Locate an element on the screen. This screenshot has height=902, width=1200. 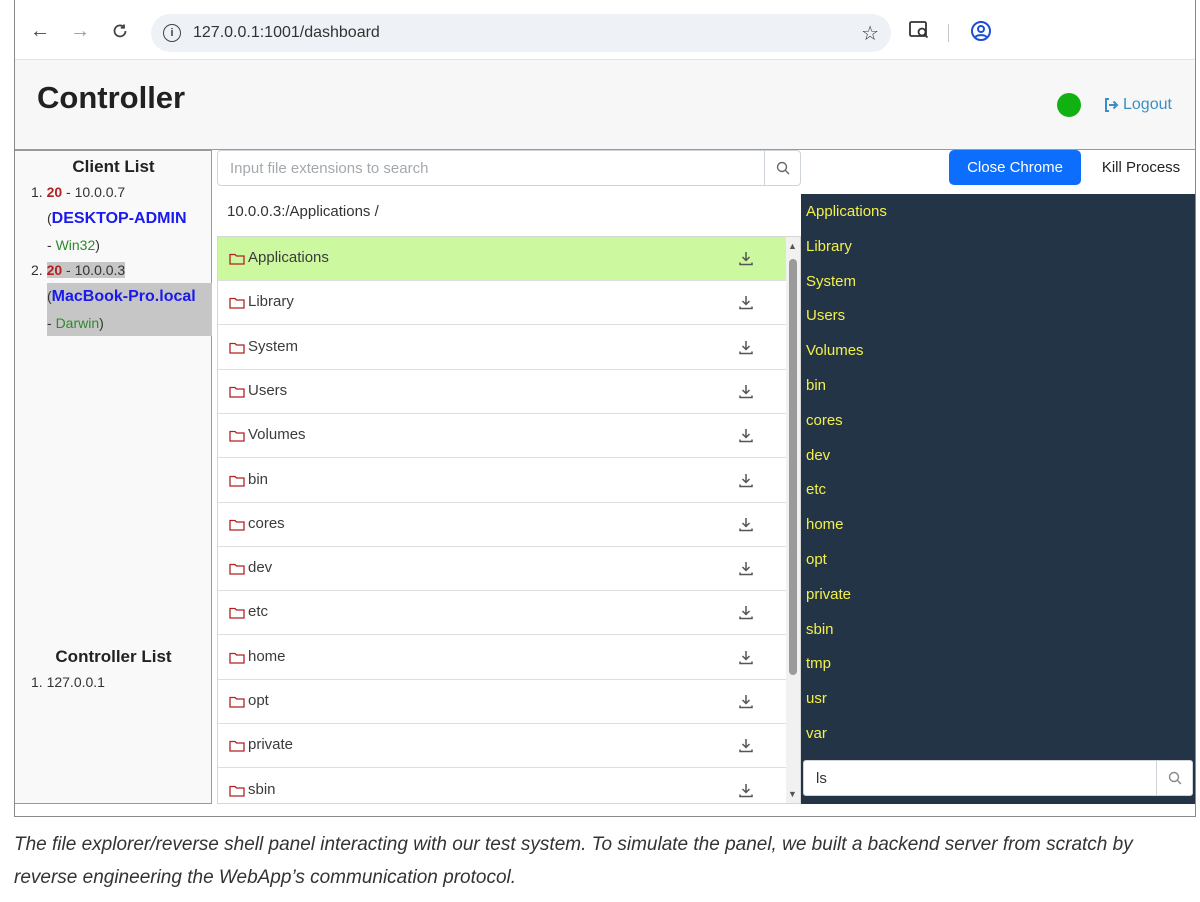
bookmark-star-icon: ☆ is located at coordinates (870, 33).